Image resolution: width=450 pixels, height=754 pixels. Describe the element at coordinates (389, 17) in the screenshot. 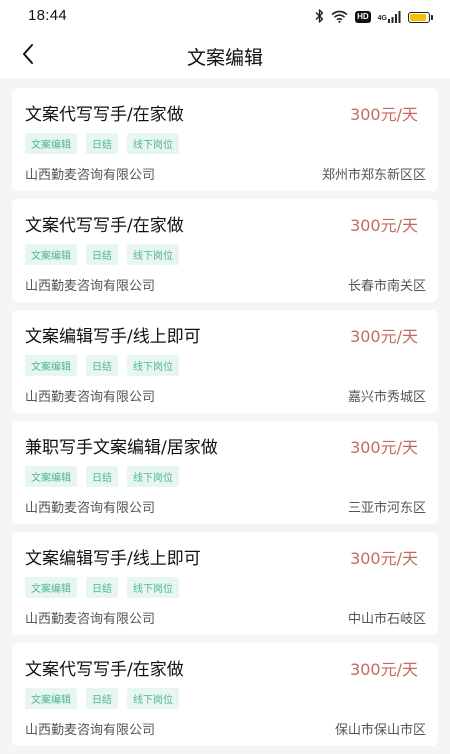

I see `signal-icon: 4G` at that location.